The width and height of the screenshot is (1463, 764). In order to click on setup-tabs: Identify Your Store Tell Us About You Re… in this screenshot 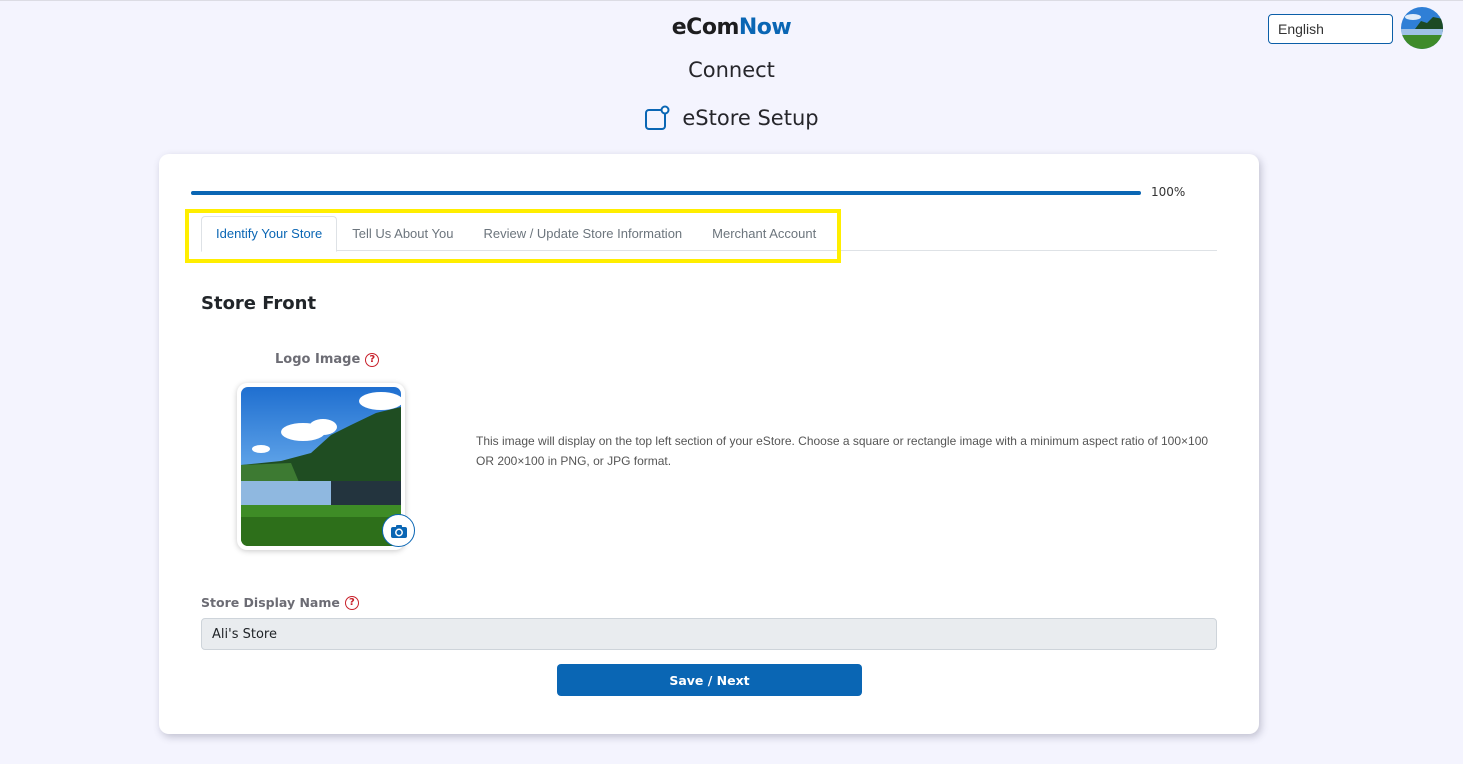, I will do `click(709, 234)`.